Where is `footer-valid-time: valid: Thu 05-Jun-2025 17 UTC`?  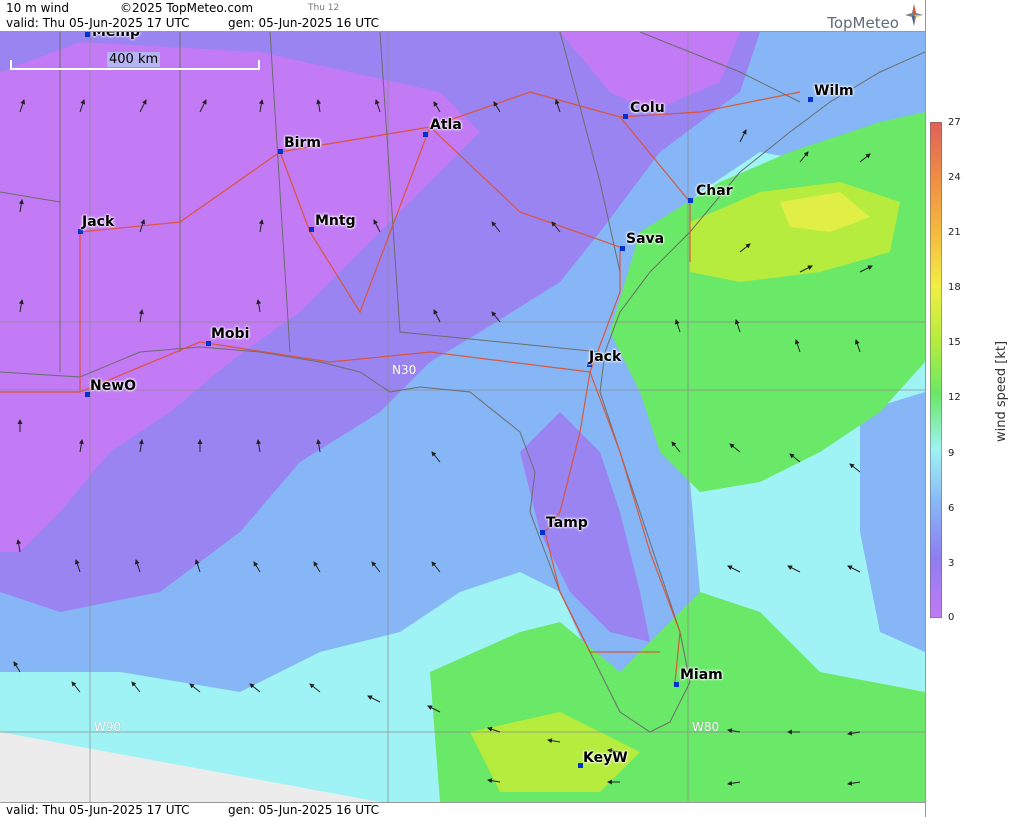
footer-valid-time: valid: Thu 05-Jun-2025 17 UTC is located at coordinates (98, 810).